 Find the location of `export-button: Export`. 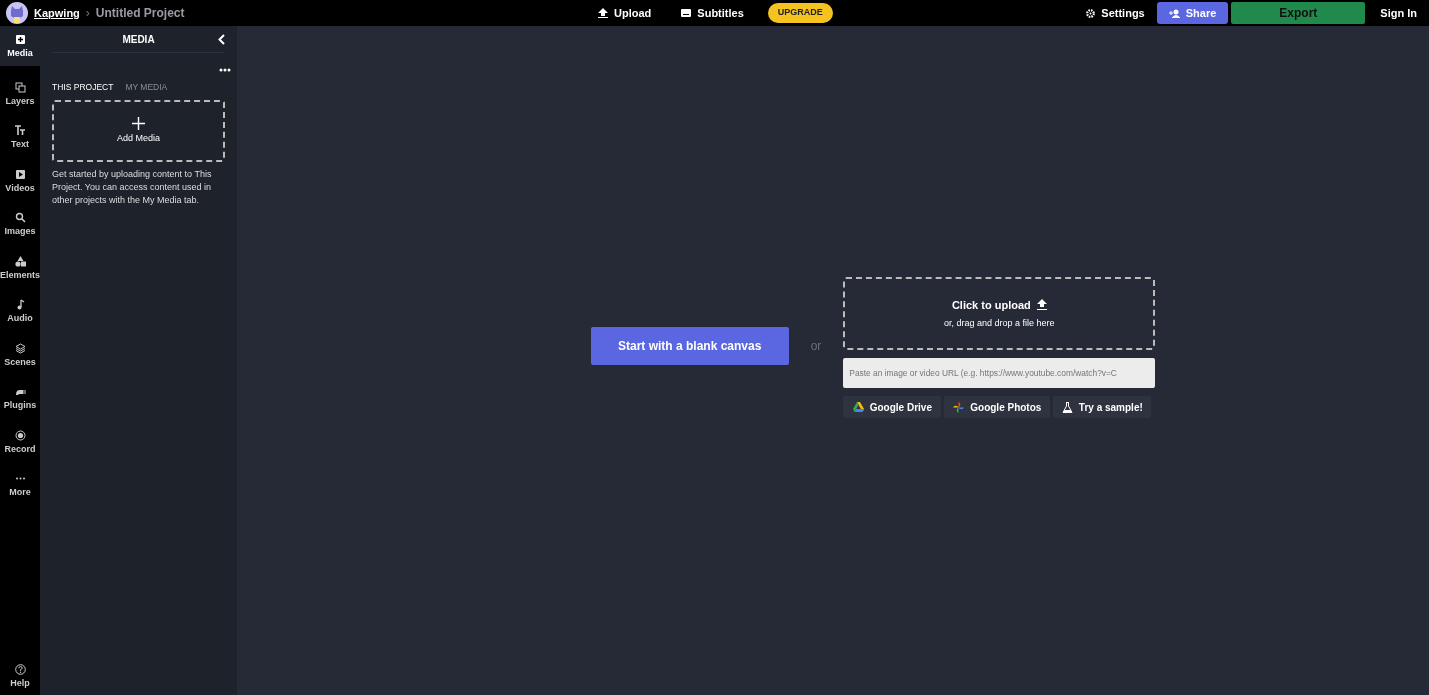

export-button: Export is located at coordinates (1298, 13).